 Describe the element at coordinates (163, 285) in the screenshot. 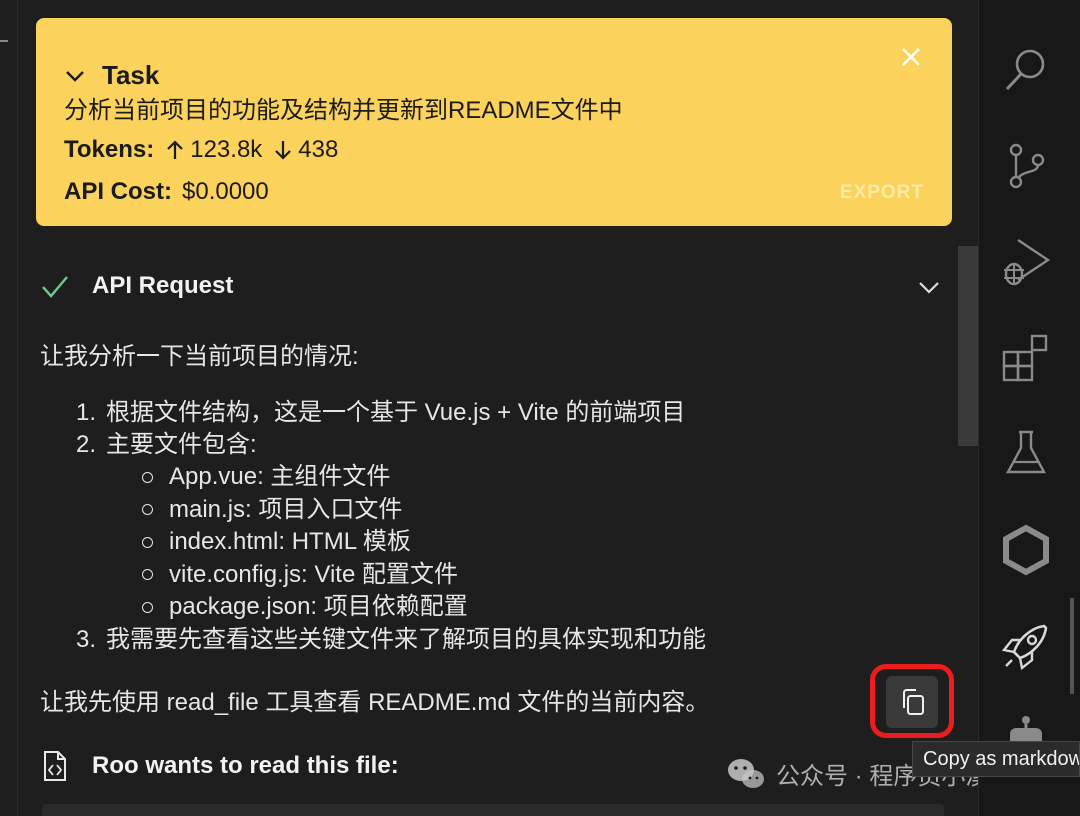

I see `api-request-label: API Request` at that location.